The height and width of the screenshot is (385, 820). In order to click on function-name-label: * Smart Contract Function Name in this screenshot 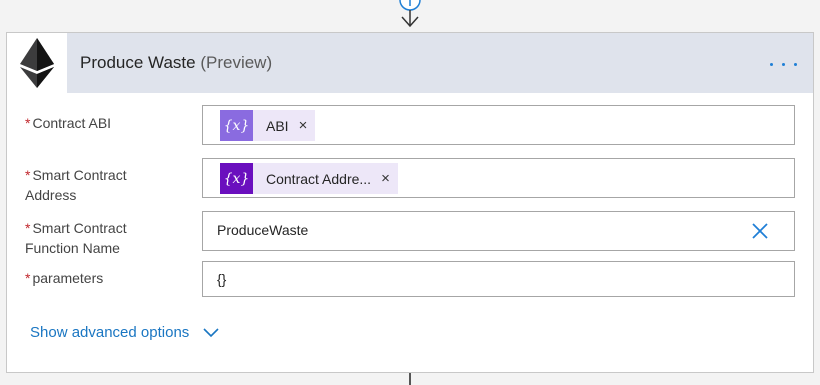, I will do `click(76, 238)`.